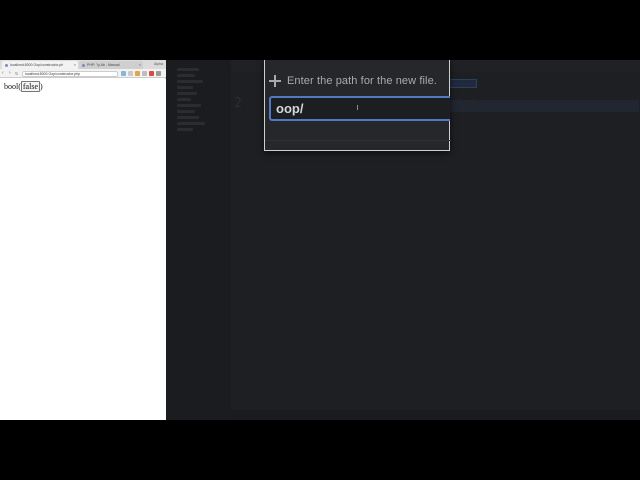 This screenshot has height=480, width=640. I want to click on tab-label: PHP: ?y Ab - Manual, so click(103, 65).